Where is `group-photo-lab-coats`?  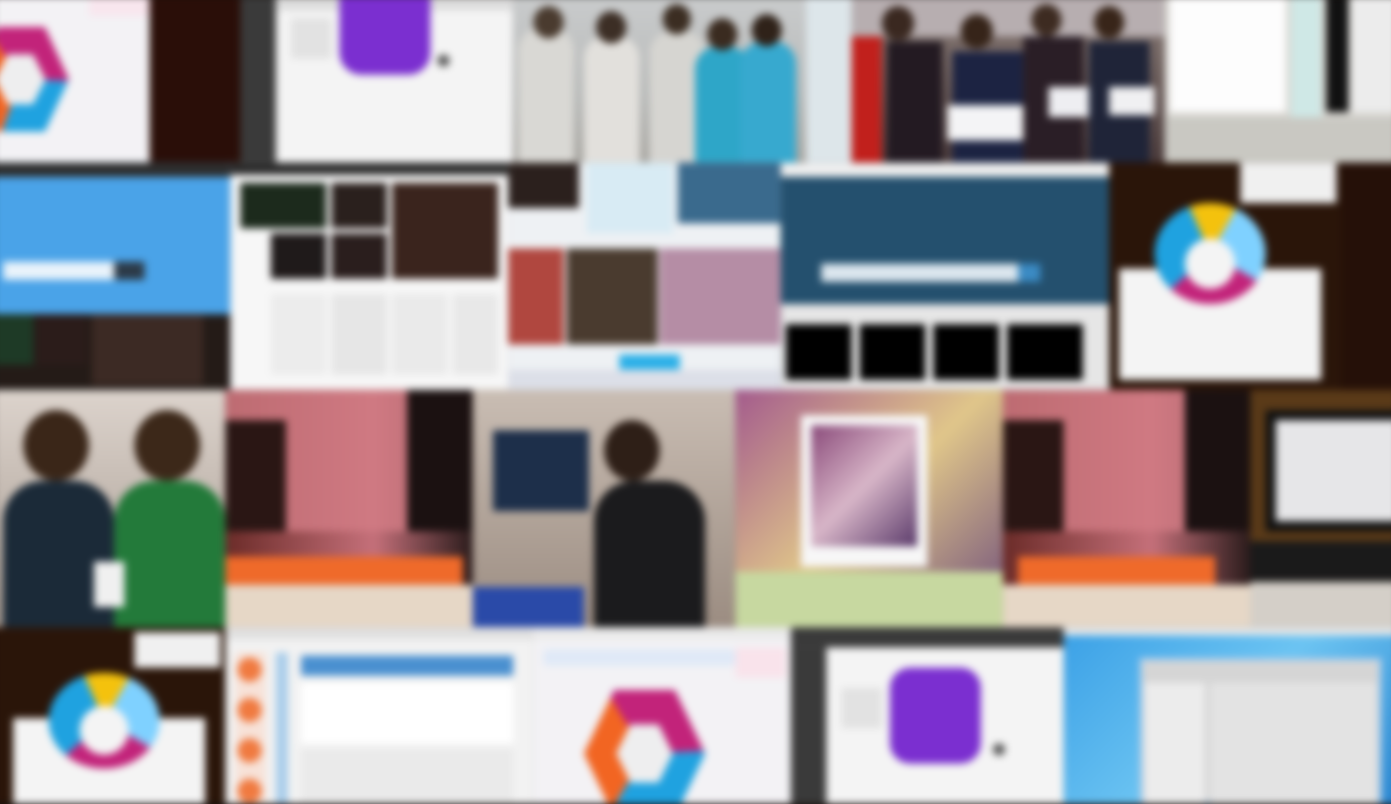 group-photo-lab-coats is located at coordinates (682, 81).